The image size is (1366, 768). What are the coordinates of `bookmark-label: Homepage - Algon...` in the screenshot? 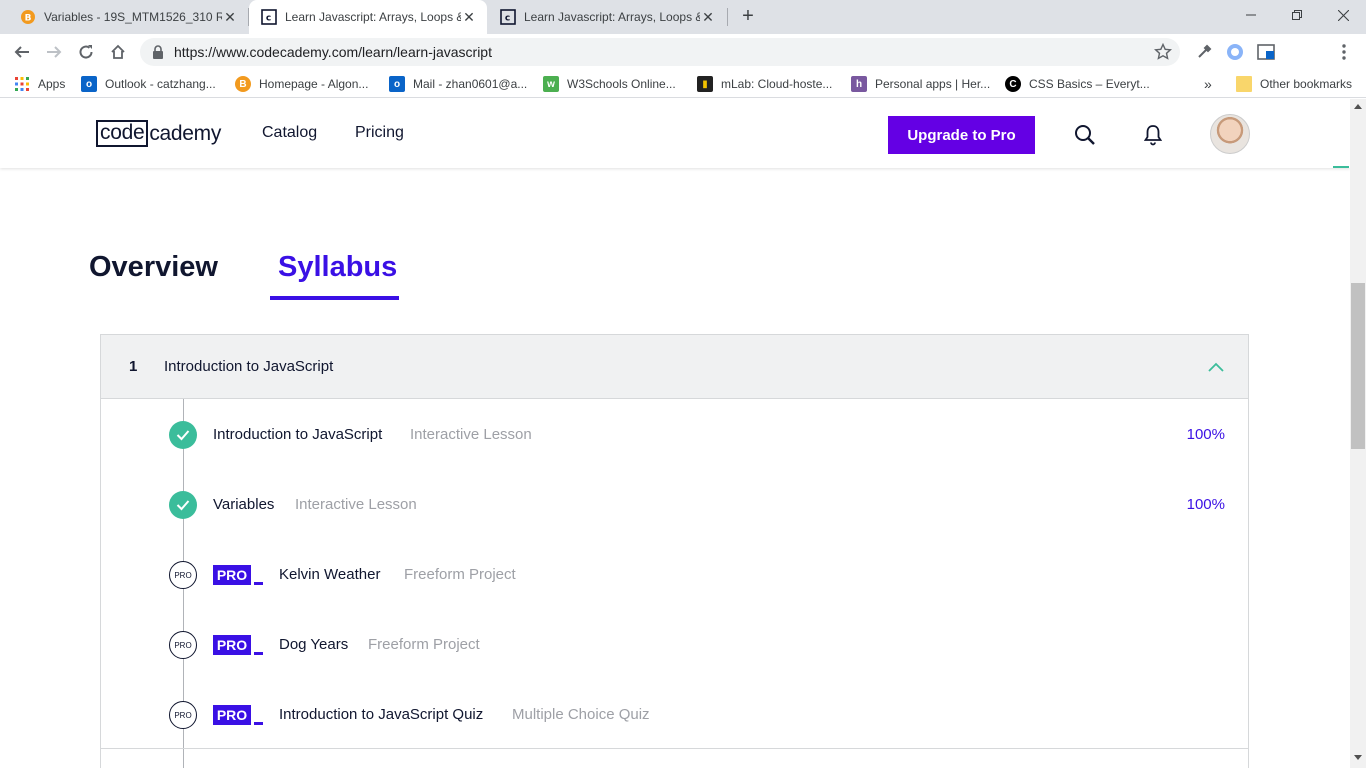 It's located at (314, 84).